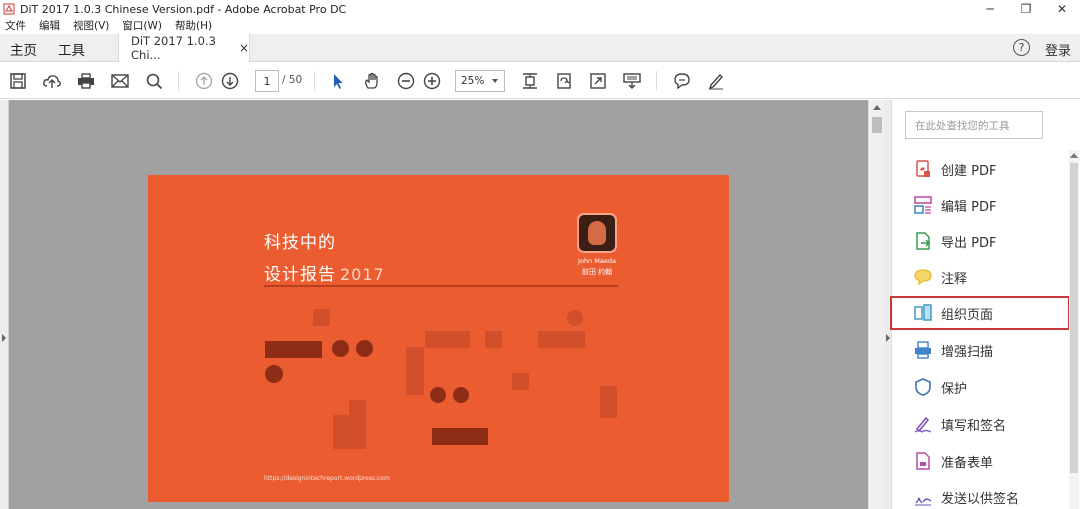  Describe the element at coordinates (597, 272) in the screenshot. I see `author-name-cn: 前田 约翰` at that location.